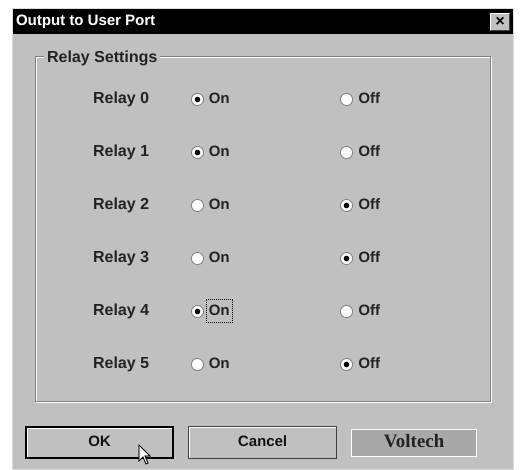  What do you see at coordinates (145, 455) in the screenshot?
I see `cursor-icon` at bounding box center [145, 455].